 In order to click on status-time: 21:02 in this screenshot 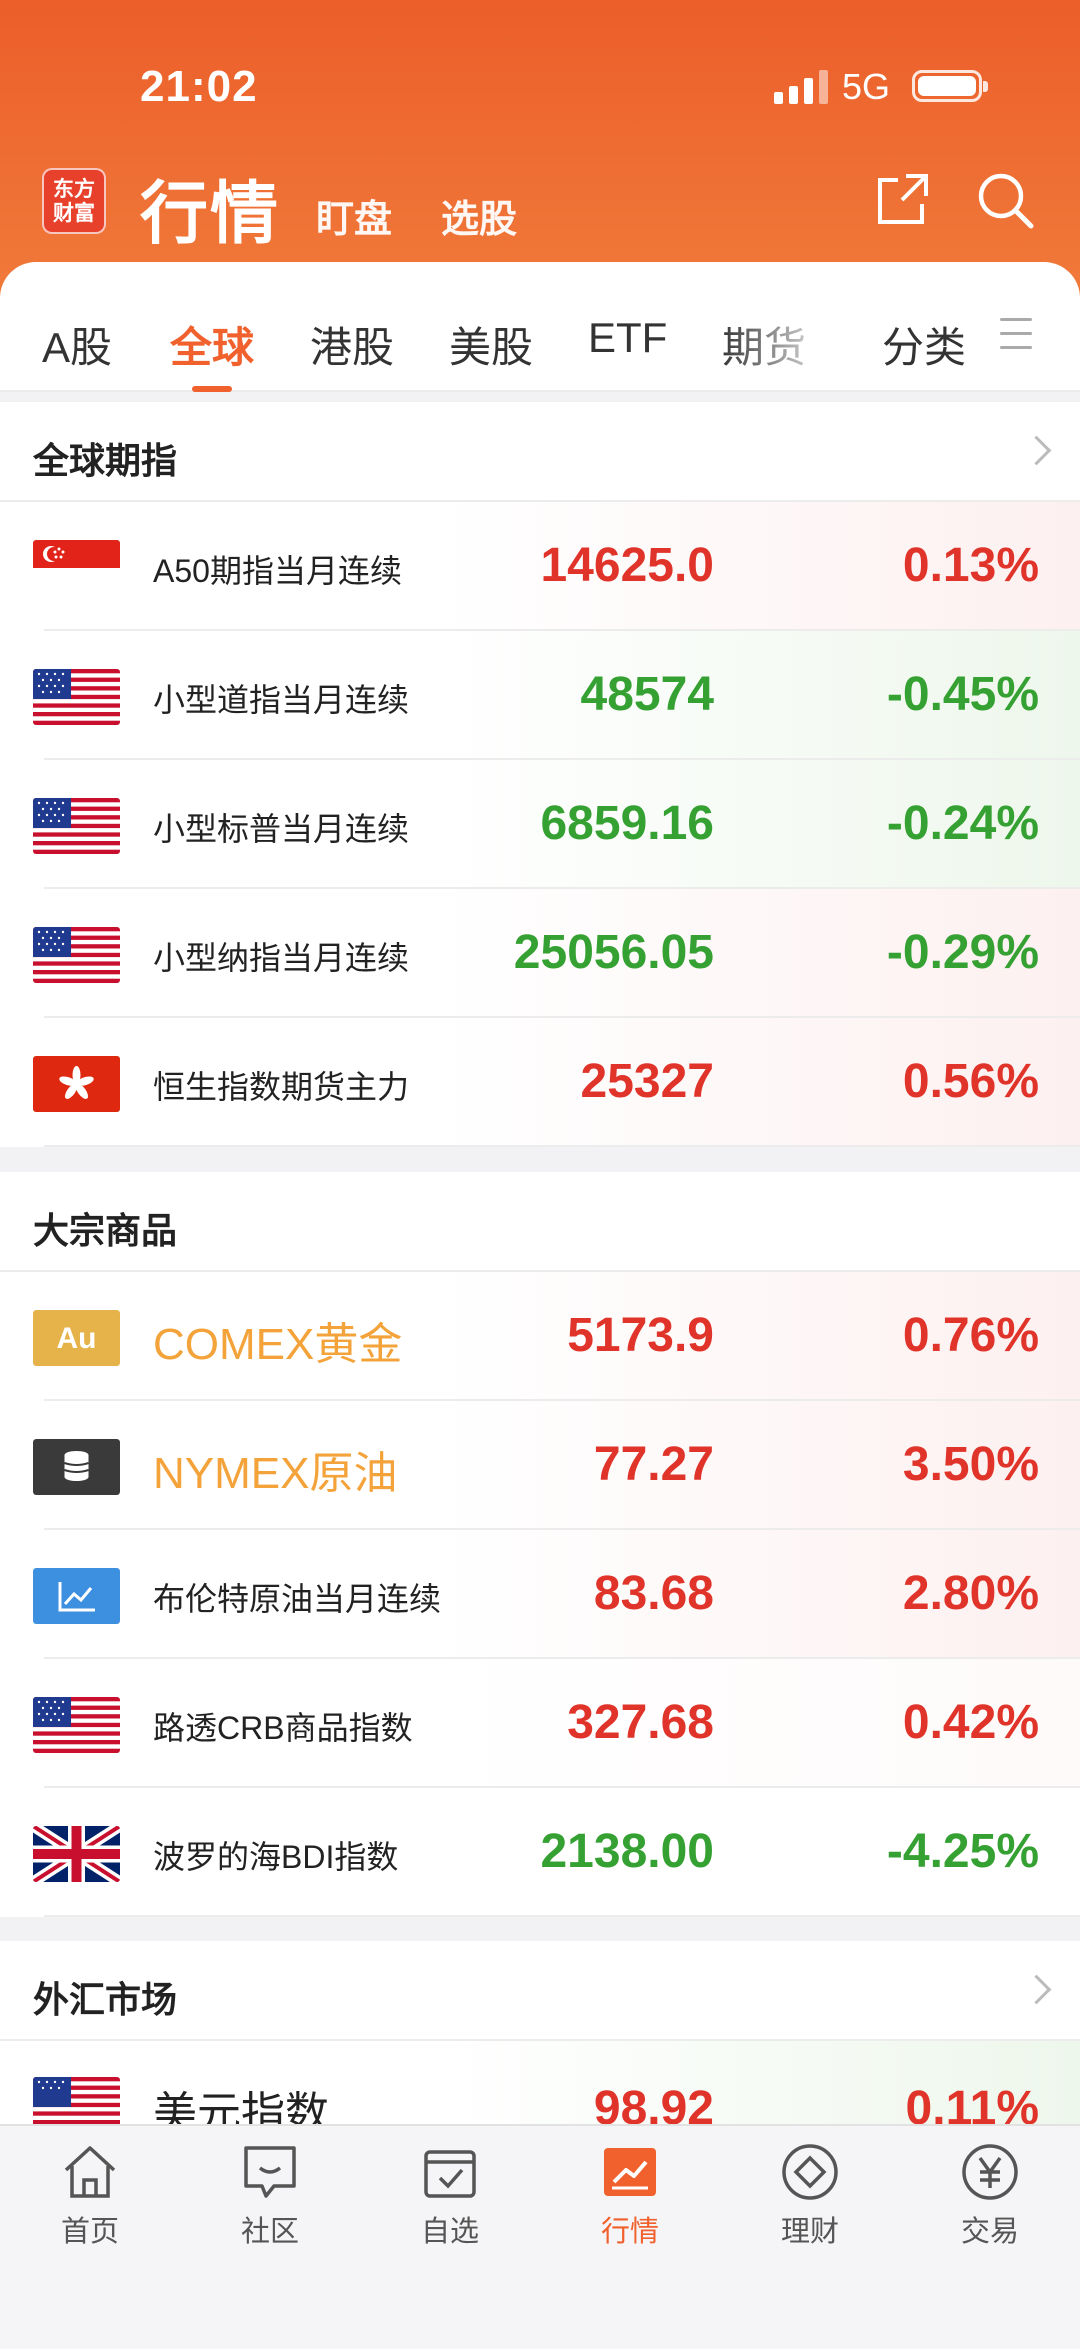, I will do `click(199, 86)`.